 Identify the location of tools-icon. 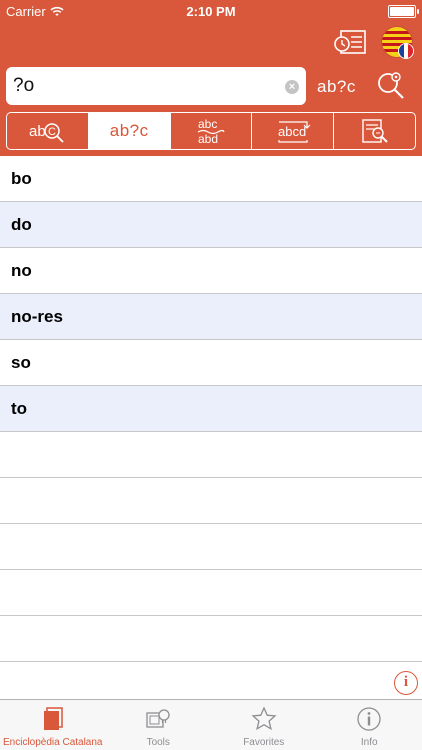
(158, 718).